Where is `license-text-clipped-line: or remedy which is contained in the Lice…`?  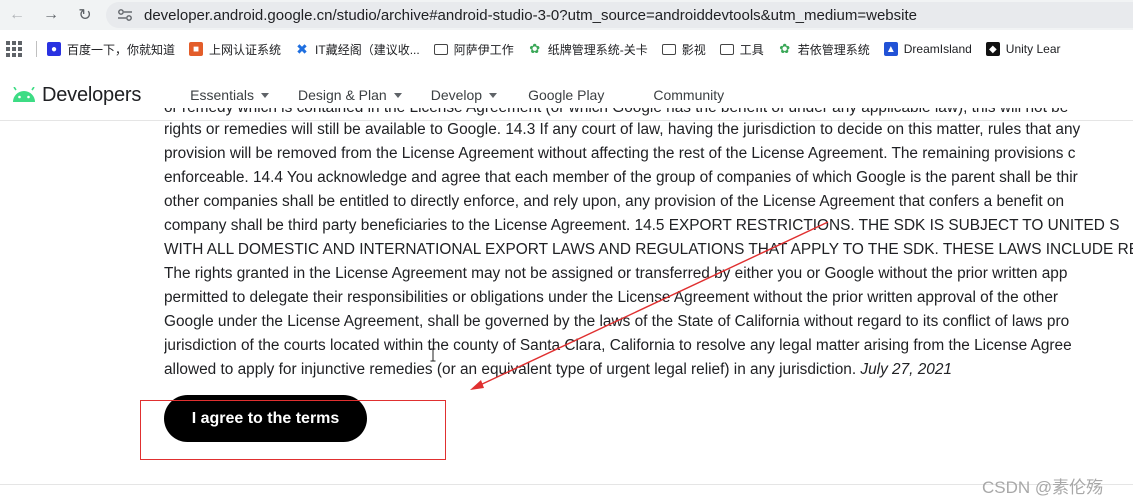 license-text-clipped-line: or remedy which is contained in the Lice… is located at coordinates (648, 114).